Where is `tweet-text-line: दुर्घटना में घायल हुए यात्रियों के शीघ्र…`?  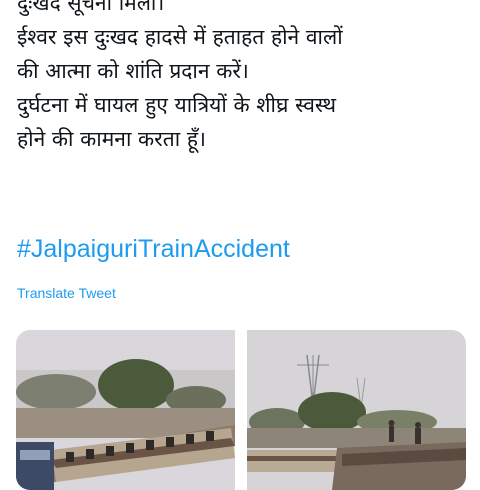 tweet-text-line: दुर्घटना में घायल हुए यात्रियों के शीघ्र… is located at coordinates (177, 105).